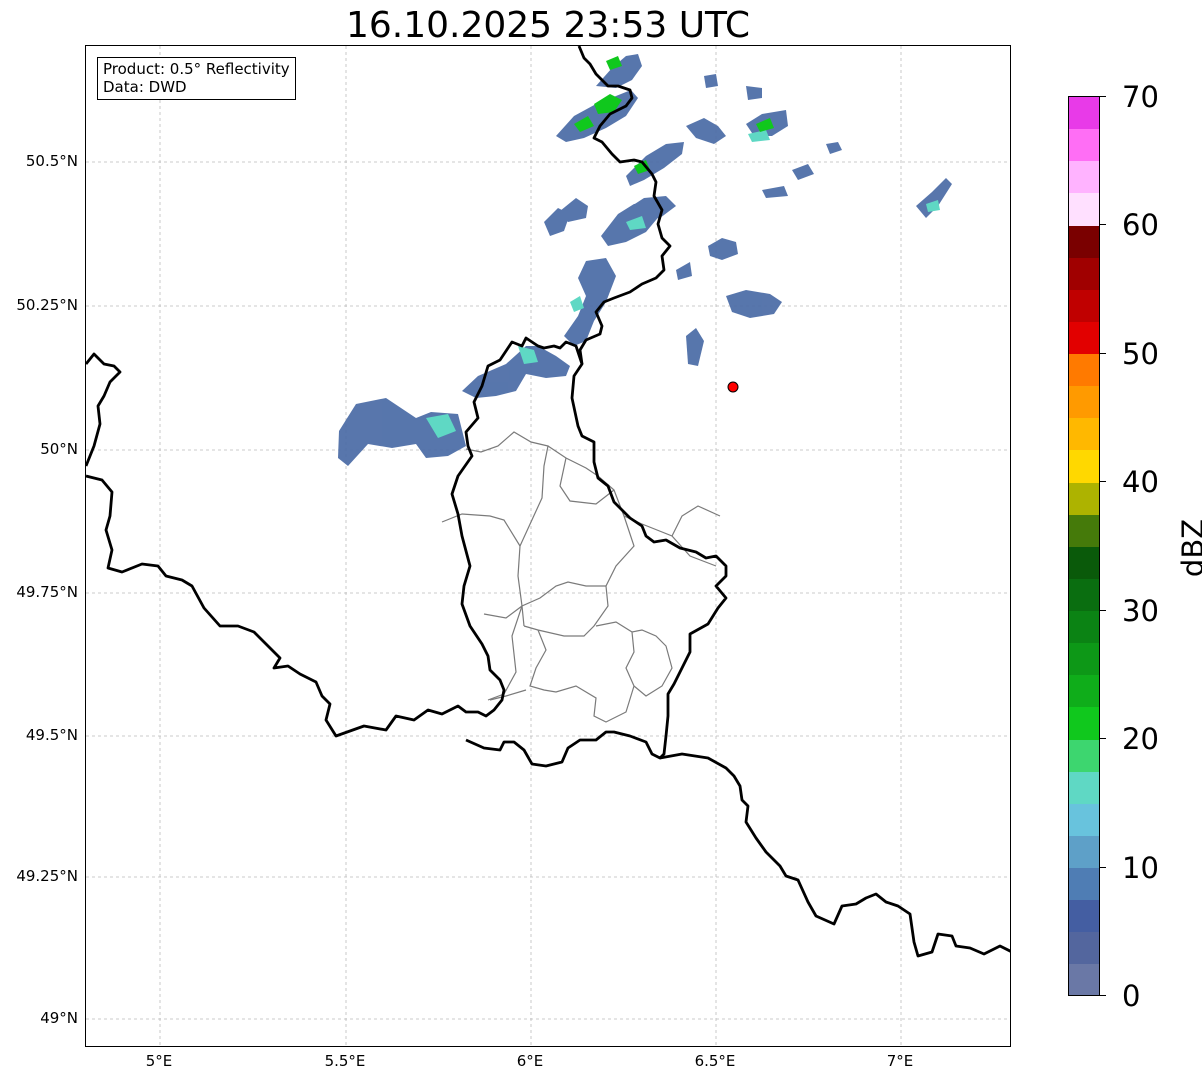  What do you see at coordinates (1140, 611) in the screenshot?
I see `colorbar-label-30: 30` at bounding box center [1140, 611].